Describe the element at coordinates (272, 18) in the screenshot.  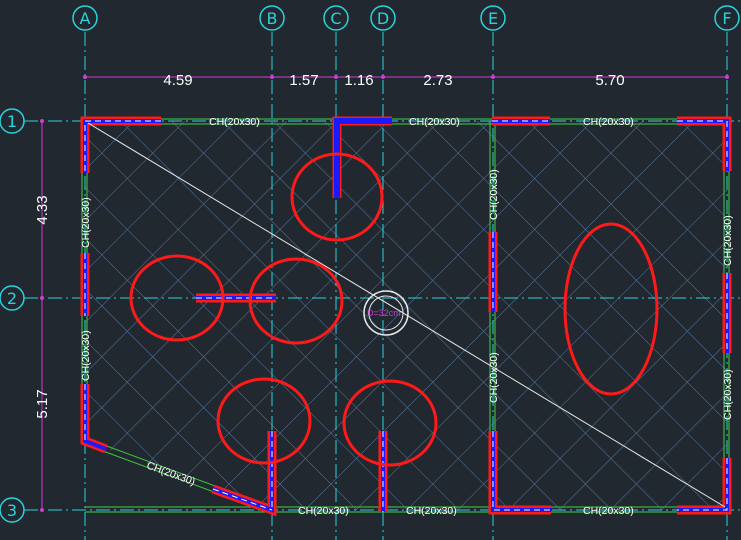
I see `grid-label-b: B` at that location.